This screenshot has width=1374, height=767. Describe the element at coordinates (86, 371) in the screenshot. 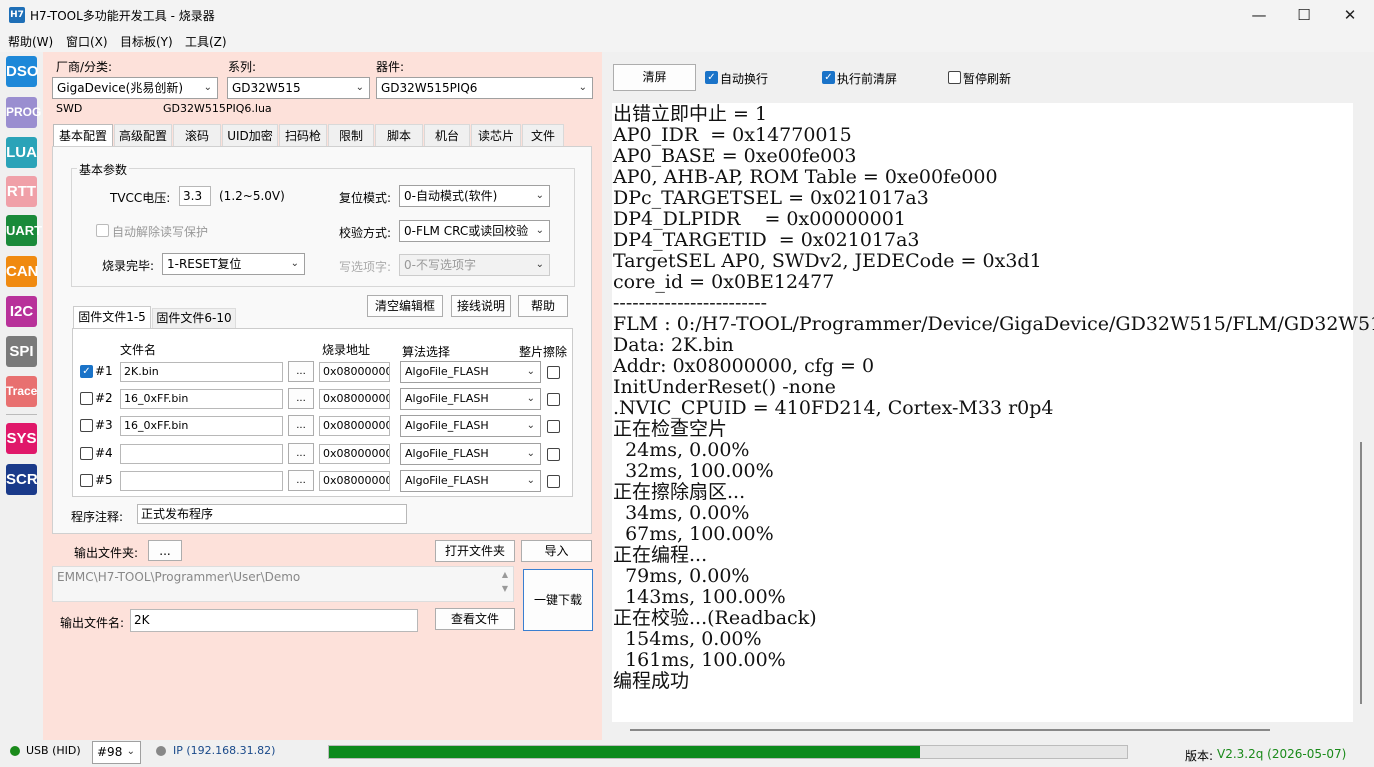

I see `file-enable-checkbox: ✓` at that location.